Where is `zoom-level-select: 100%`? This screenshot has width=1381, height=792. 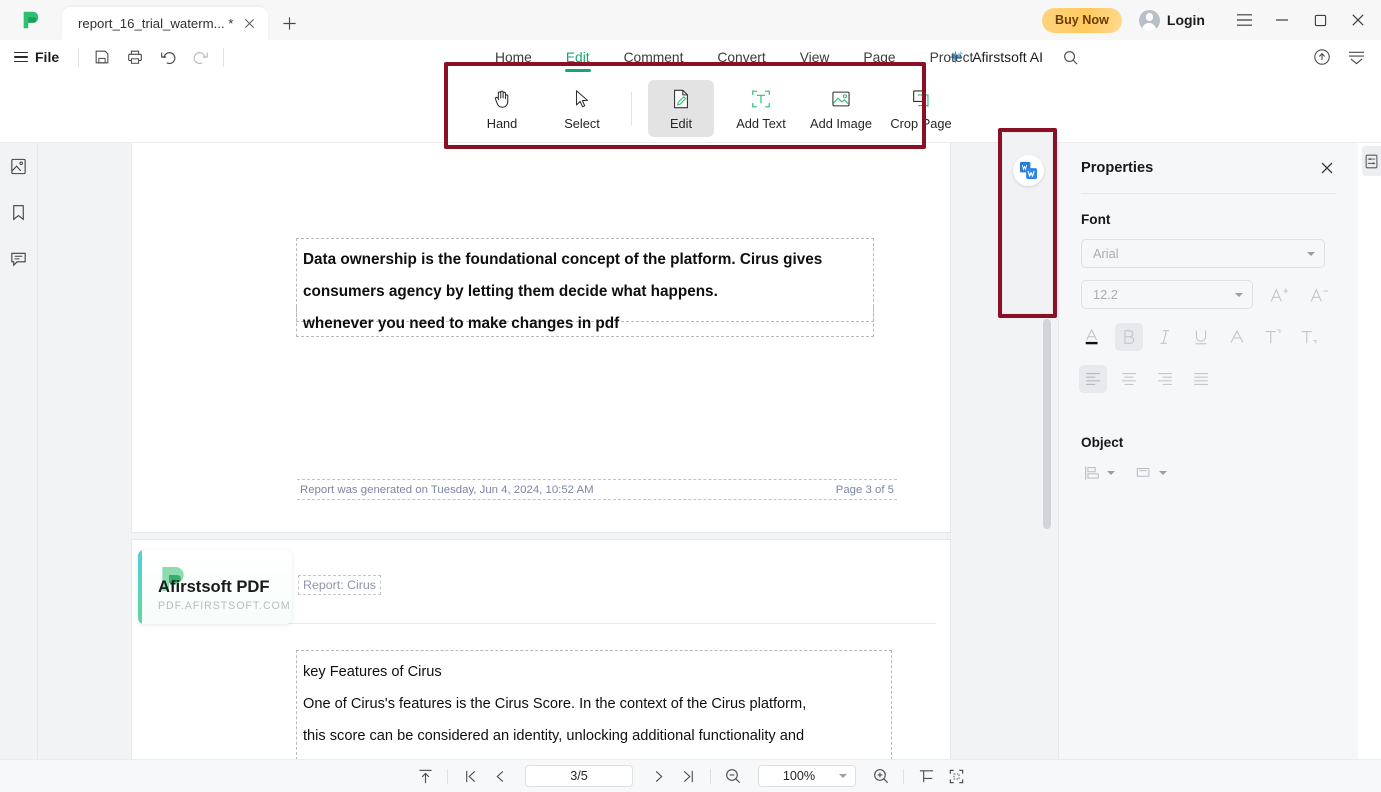 zoom-level-select: 100% is located at coordinates (807, 776).